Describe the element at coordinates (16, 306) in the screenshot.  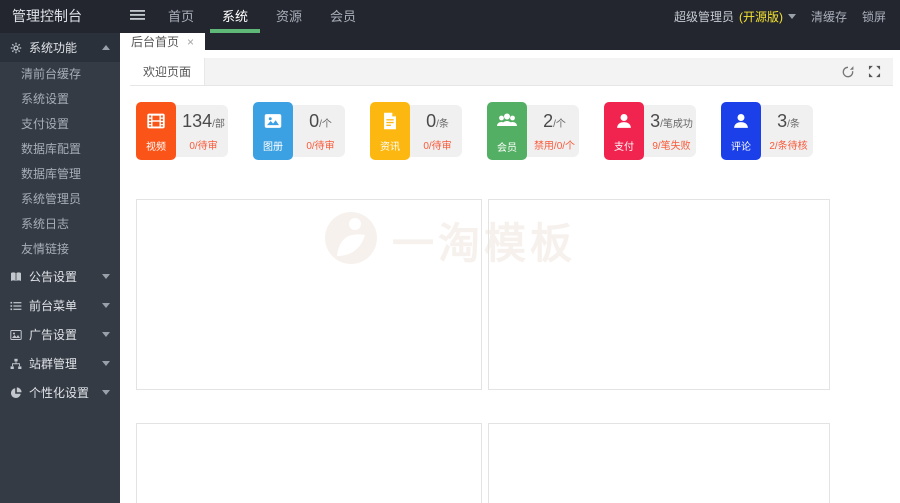
I see `list-icon` at that location.